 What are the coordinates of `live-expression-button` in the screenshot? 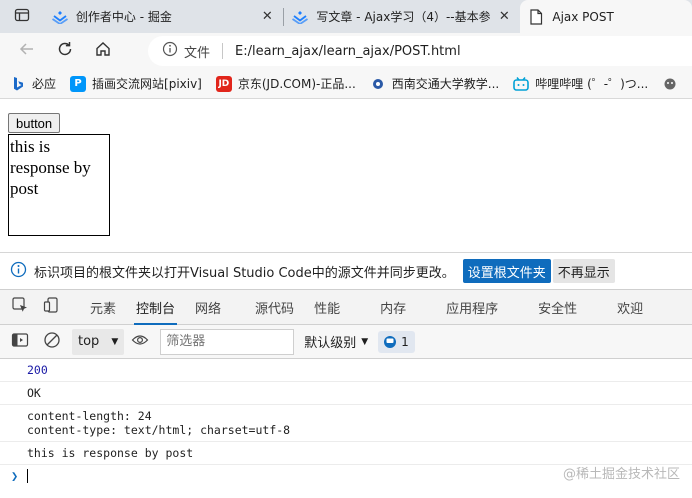 It's located at (140, 342).